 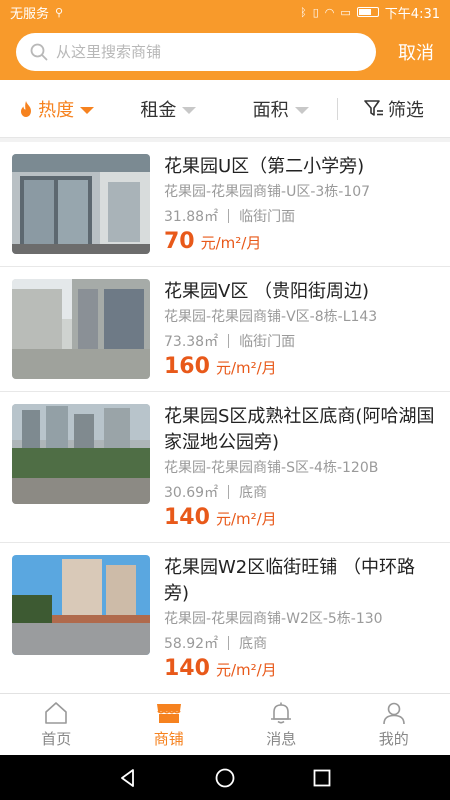 What do you see at coordinates (270, 110) in the screenshot?
I see `filter-area-label: 面积` at bounding box center [270, 110].